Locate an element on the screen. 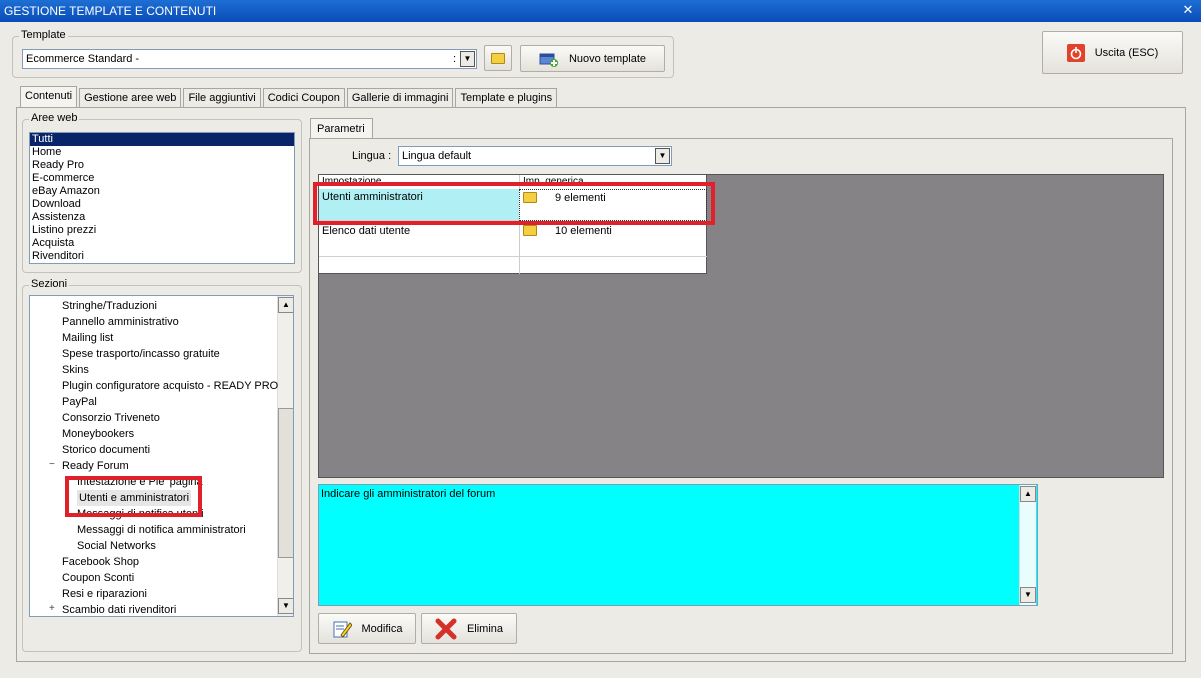 The image size is (1201, 678). lingua-value: Lingua default is located at coordinates (437, 156).